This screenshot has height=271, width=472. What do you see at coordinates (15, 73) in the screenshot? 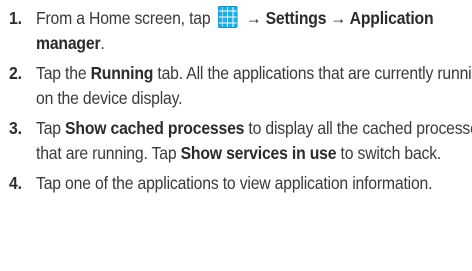
I see `step-number: 2.` at bounding box center [15, 73].